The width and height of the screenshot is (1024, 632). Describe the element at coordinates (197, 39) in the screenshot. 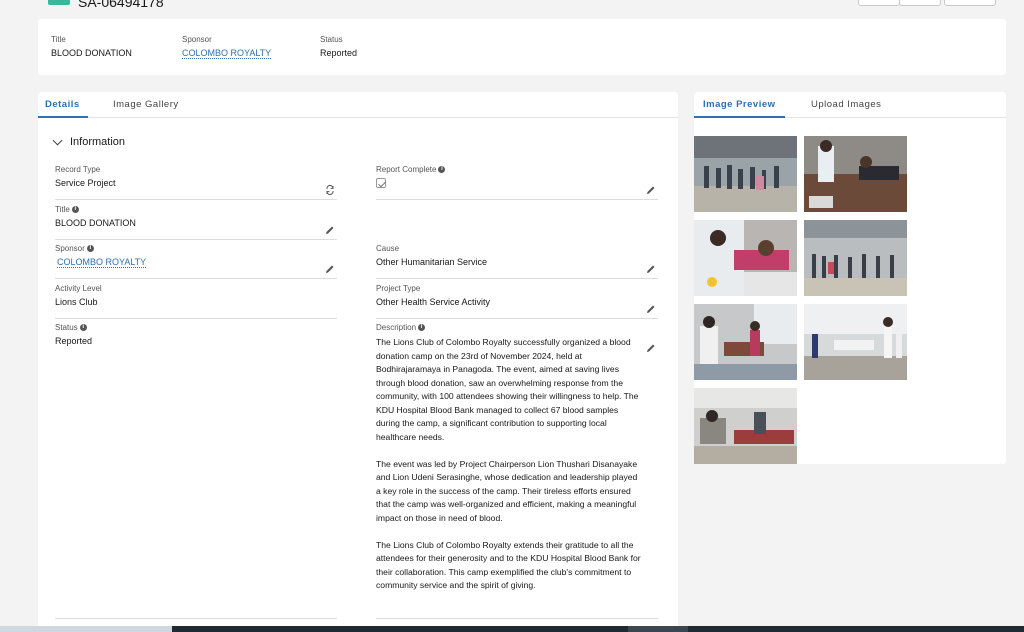

I see `highlight-sponsor-label: Sponsor` at that location.